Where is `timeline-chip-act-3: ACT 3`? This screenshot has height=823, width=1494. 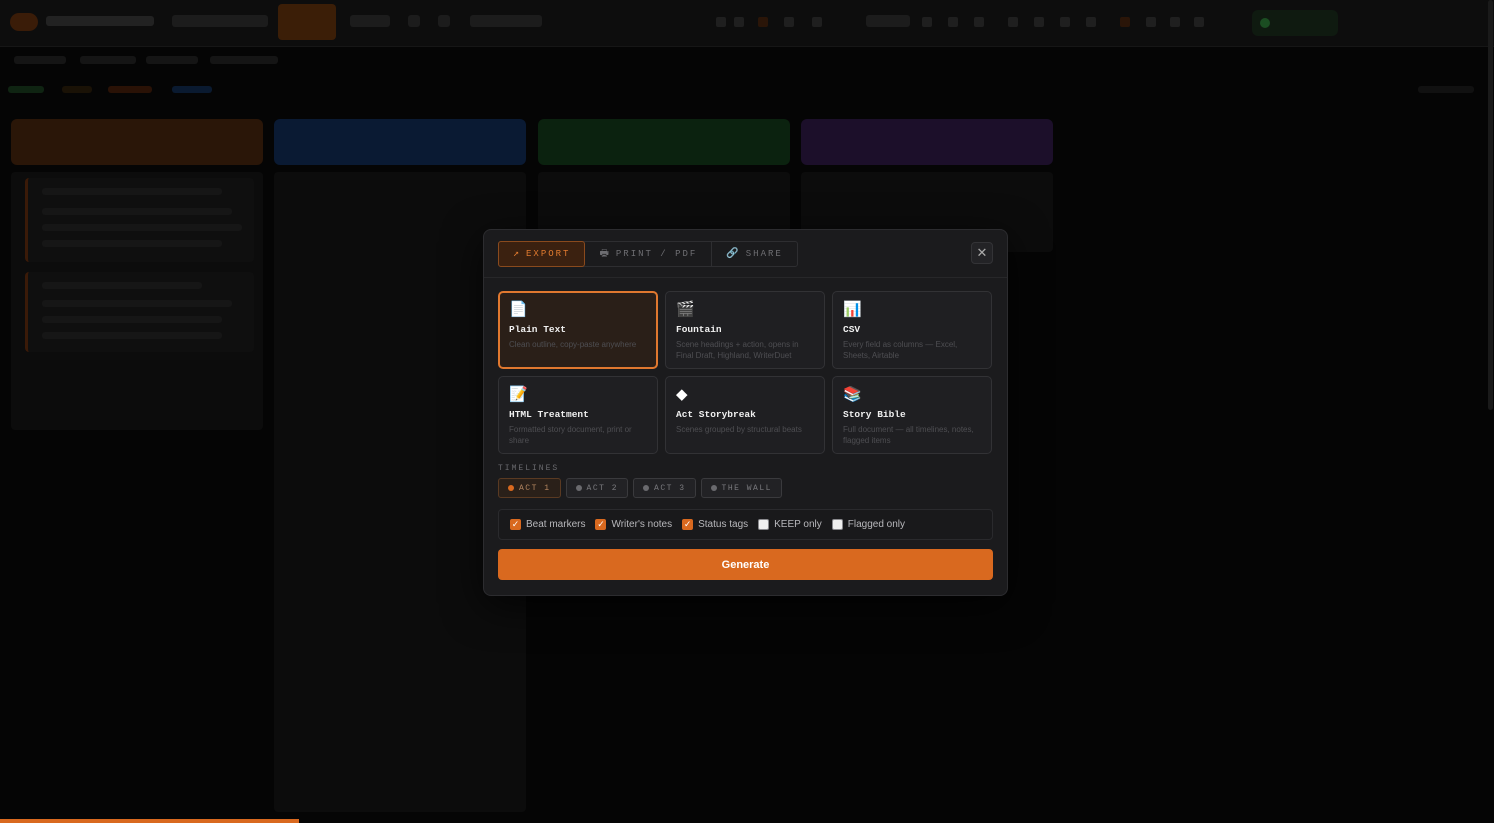
timeline-chip-act-3: ACT 3 is located at coordinates (664, 488).